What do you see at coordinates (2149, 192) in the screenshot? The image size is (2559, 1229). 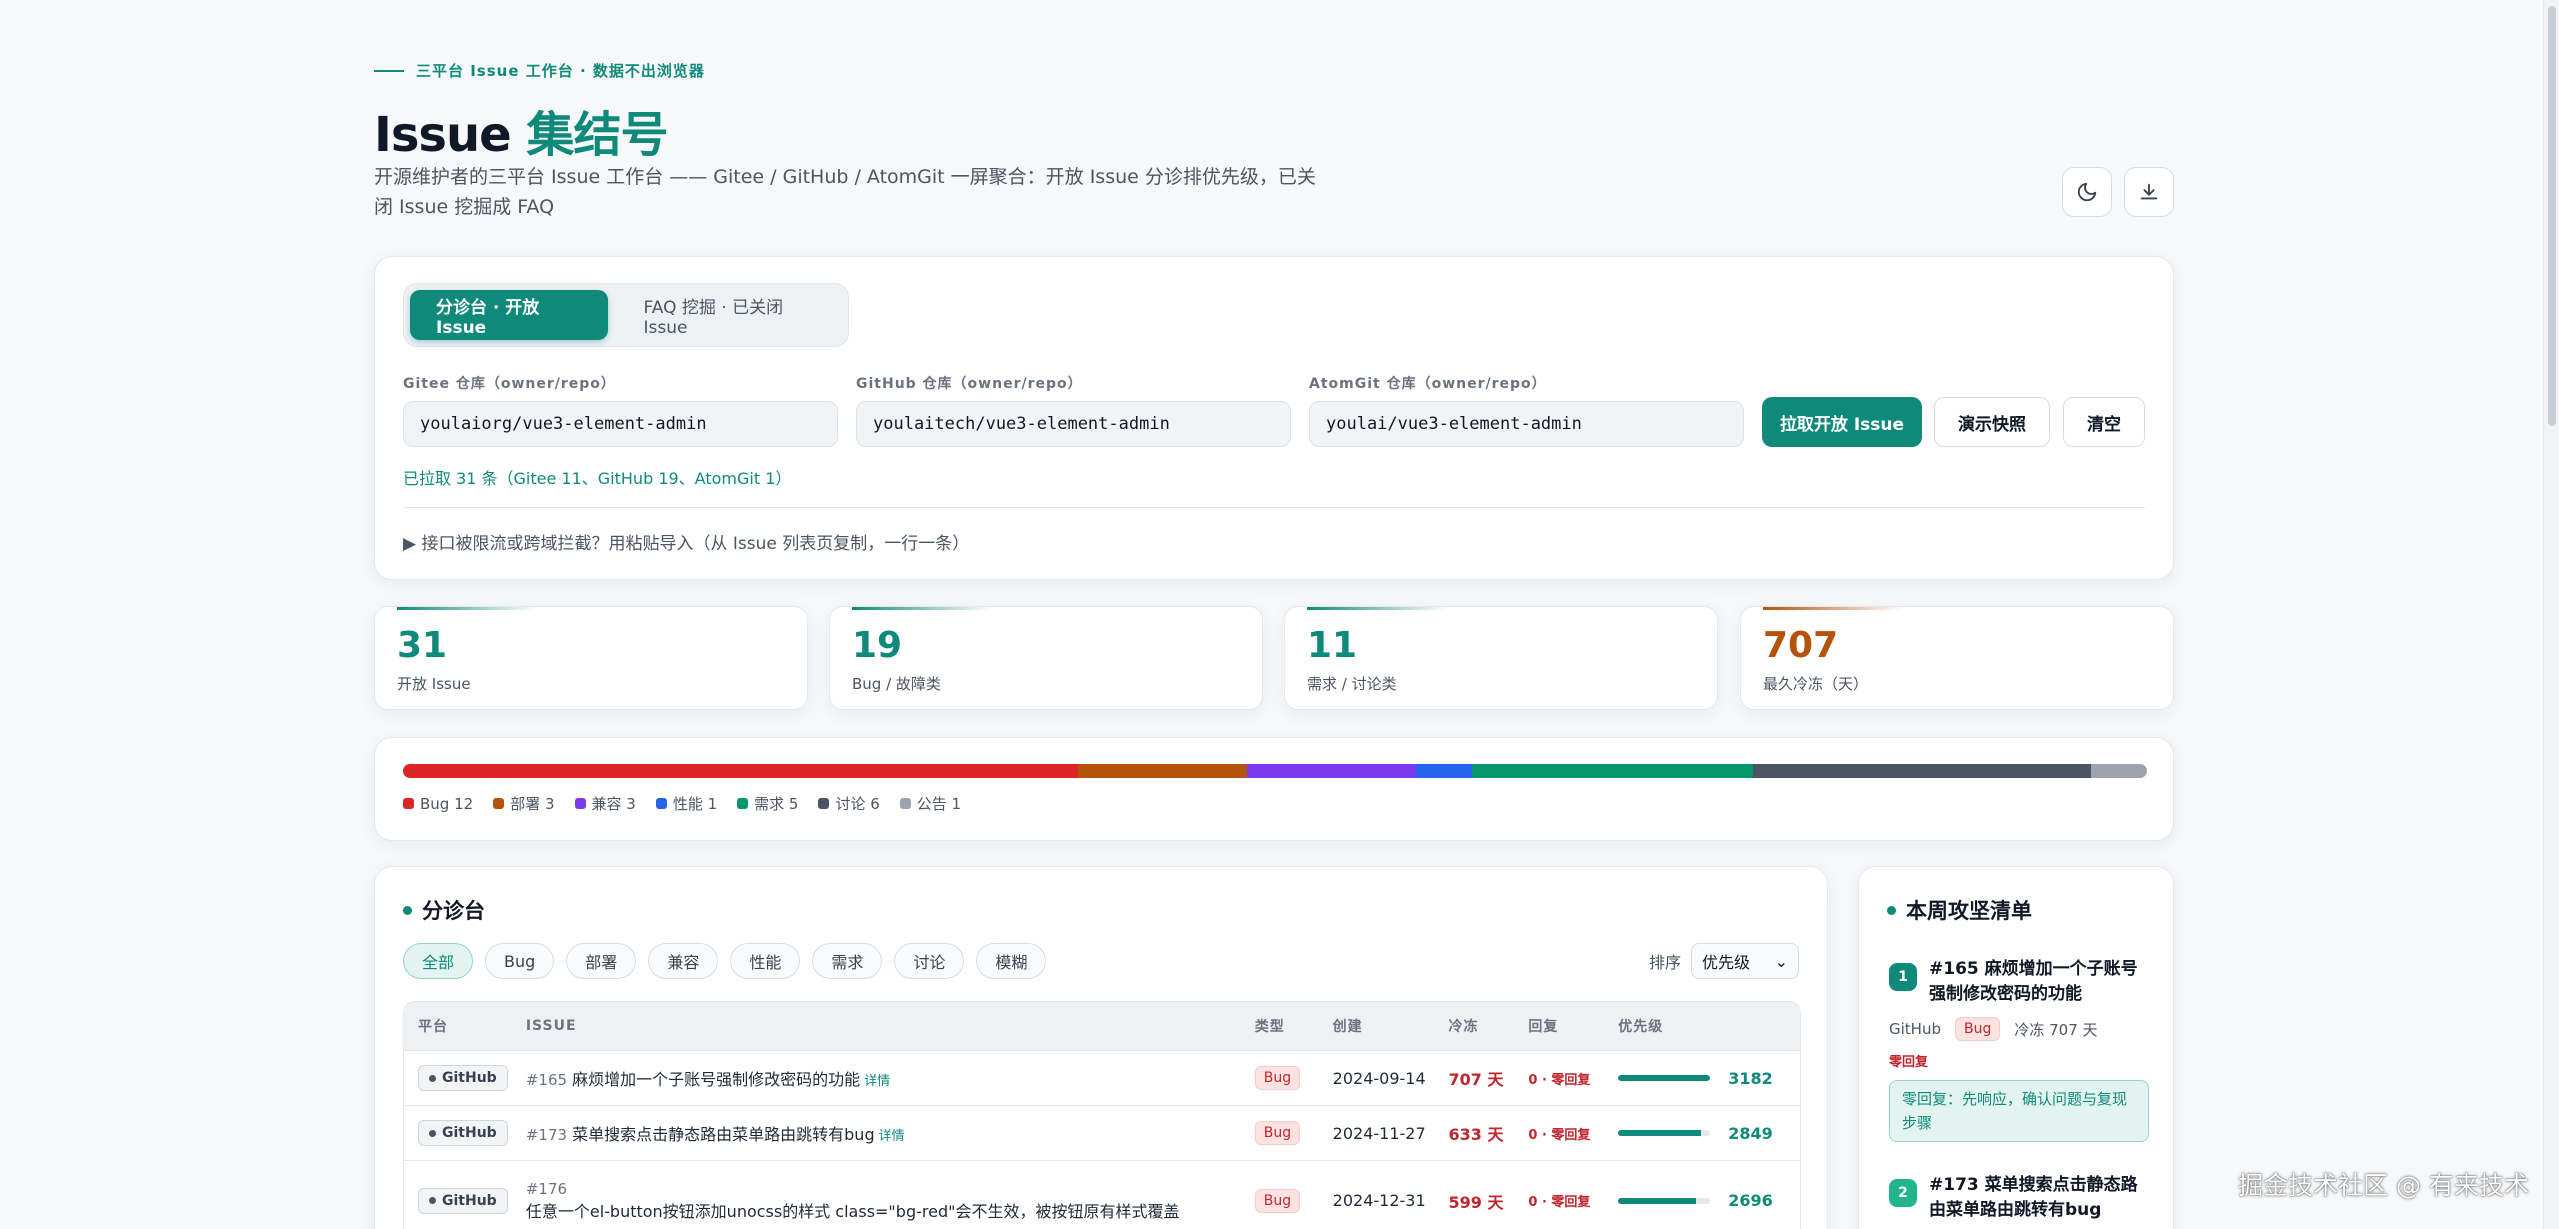 I see `download-button` at bounding box center [2149, 192].